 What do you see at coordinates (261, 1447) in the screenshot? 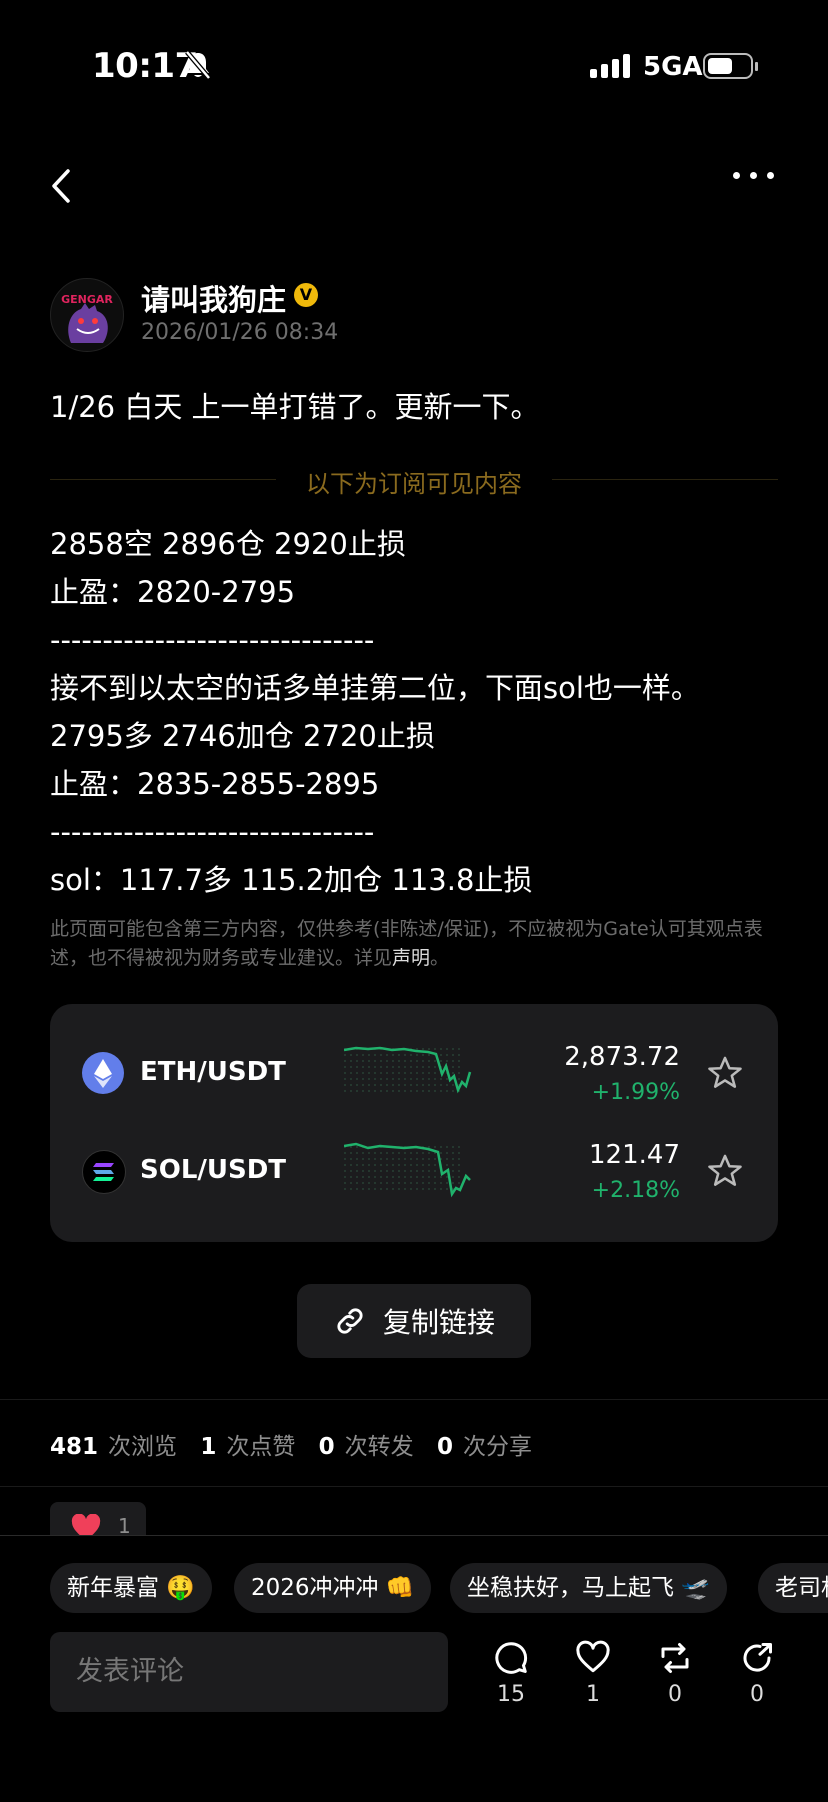
I see `likes-label: 次点赞` at bounding box center [261, 1447].